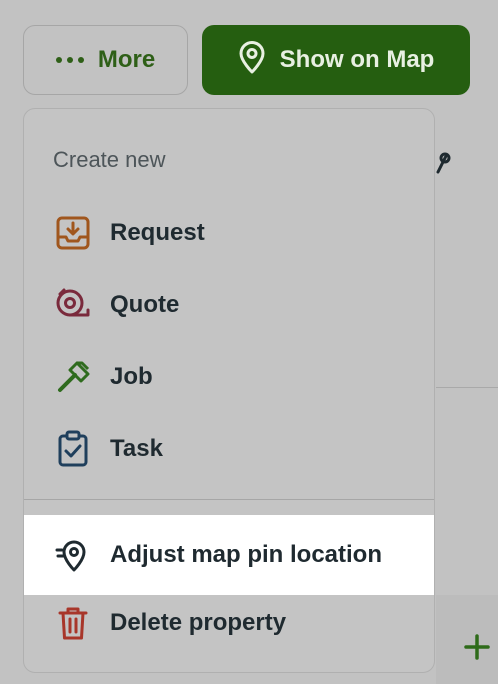 The image size is (498, 684). Describe the element at coordinates (246, 554) in the screenshot. I see `menu-item-adjust-map-pin-label: Adjust map pin location` at that location.